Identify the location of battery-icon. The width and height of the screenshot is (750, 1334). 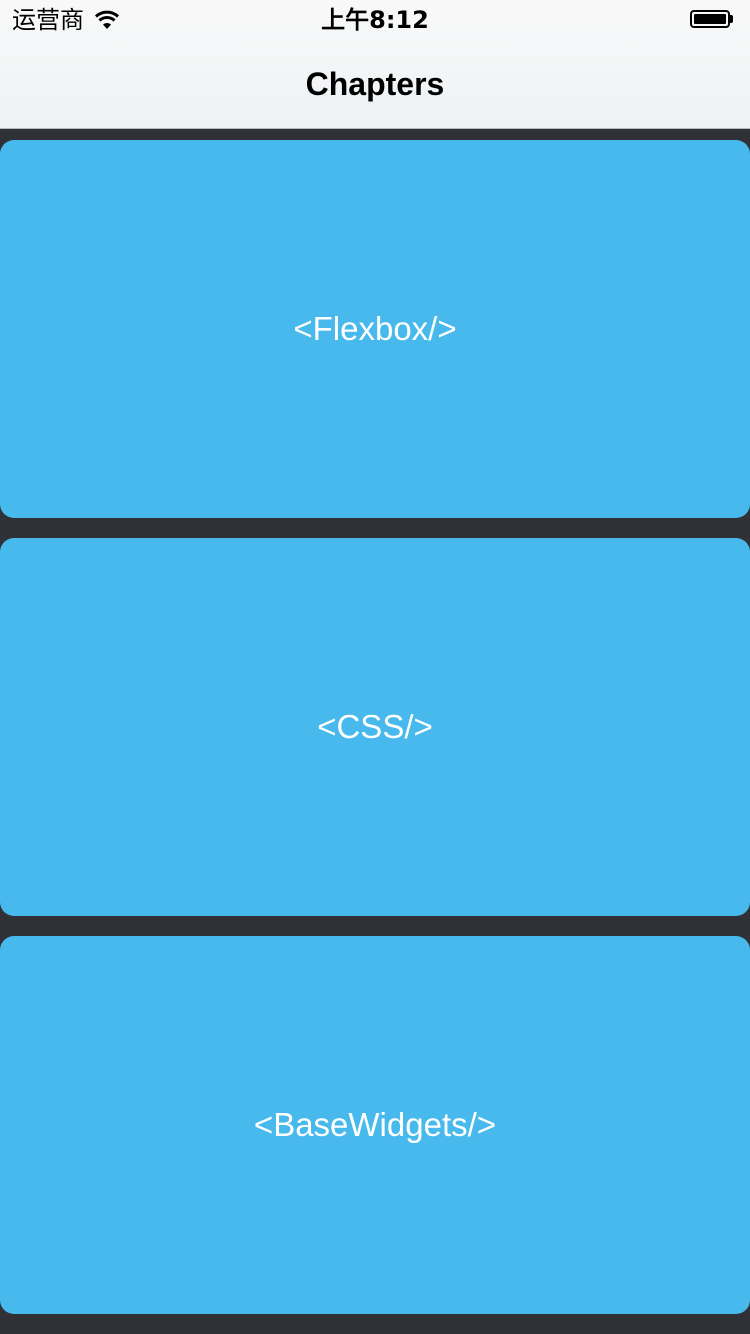
(712, 20).